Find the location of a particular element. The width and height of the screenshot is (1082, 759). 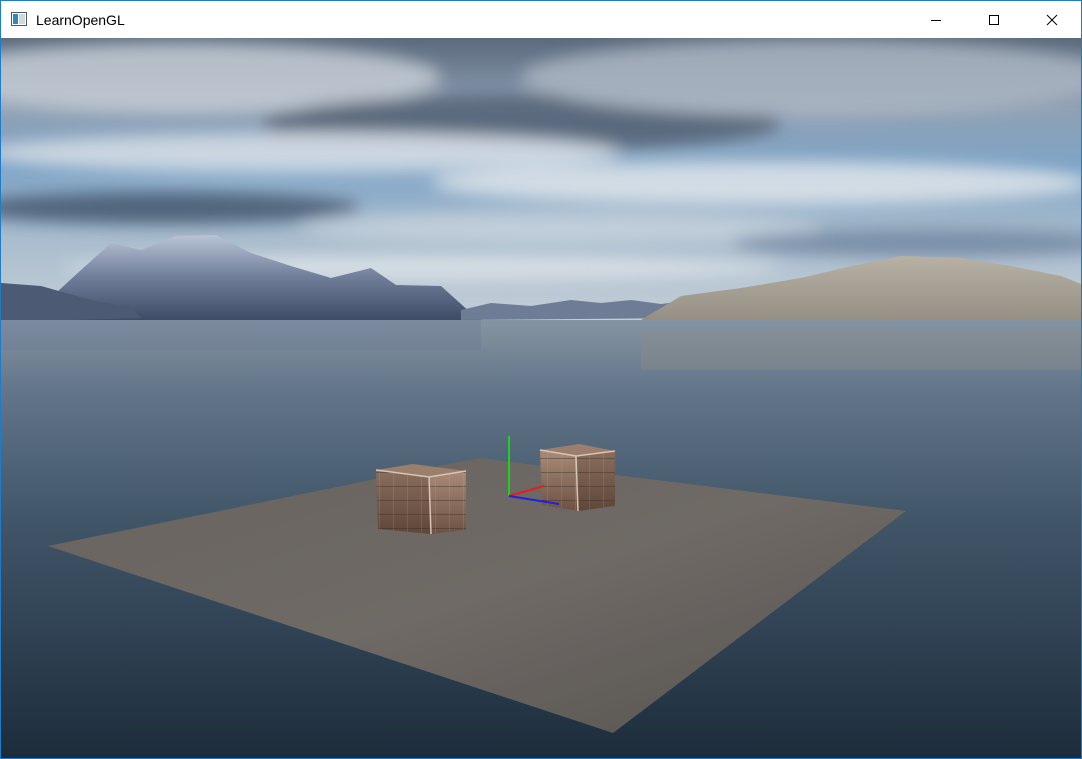

close-icon is located at coordinates (1052, 19).